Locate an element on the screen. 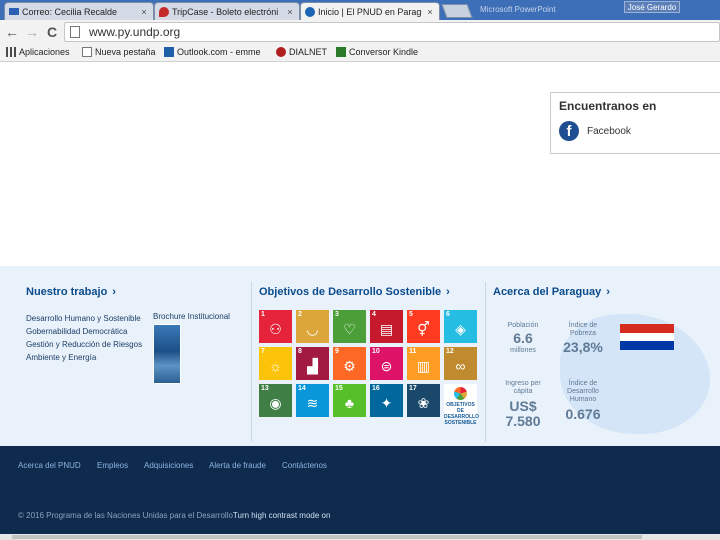 Image resolution: width=720 pixels, height=540 pixels. heading-label: Acerca del Paraguay is located at coordinates (547, 292).